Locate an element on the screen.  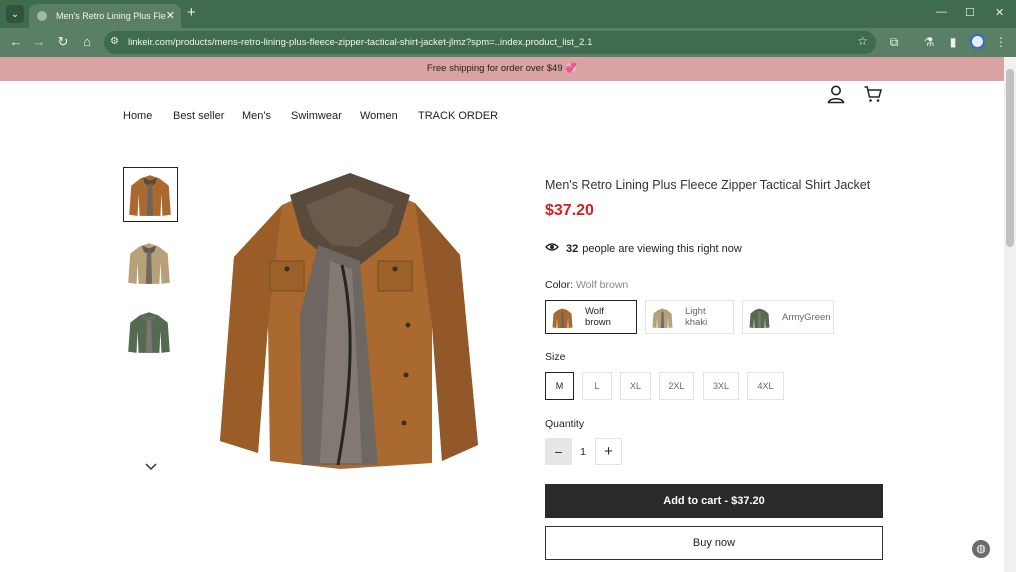
lab-flask-icon: ⚗ is located at coordinates (929, 42).